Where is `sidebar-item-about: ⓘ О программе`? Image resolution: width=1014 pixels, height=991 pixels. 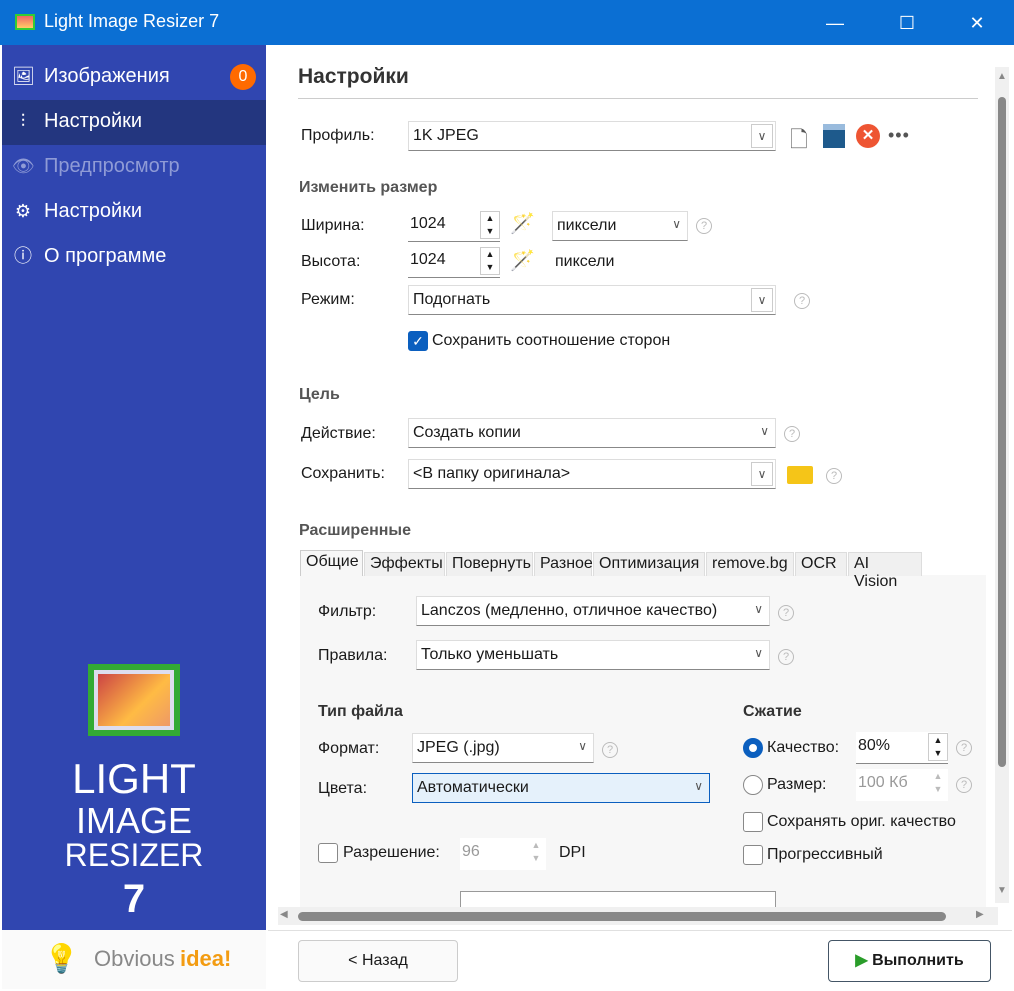
sidebar-item-about: ⓘ О программе is located at coordinates (134, 257).